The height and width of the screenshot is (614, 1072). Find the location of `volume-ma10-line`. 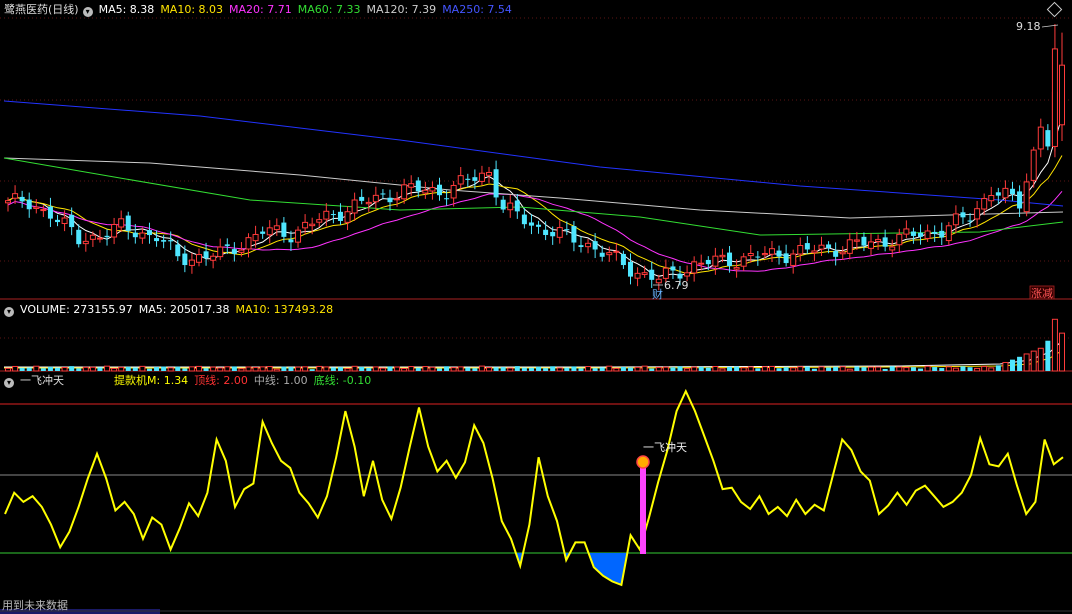

volume-ma10-line is located at coordinates (534, 359).